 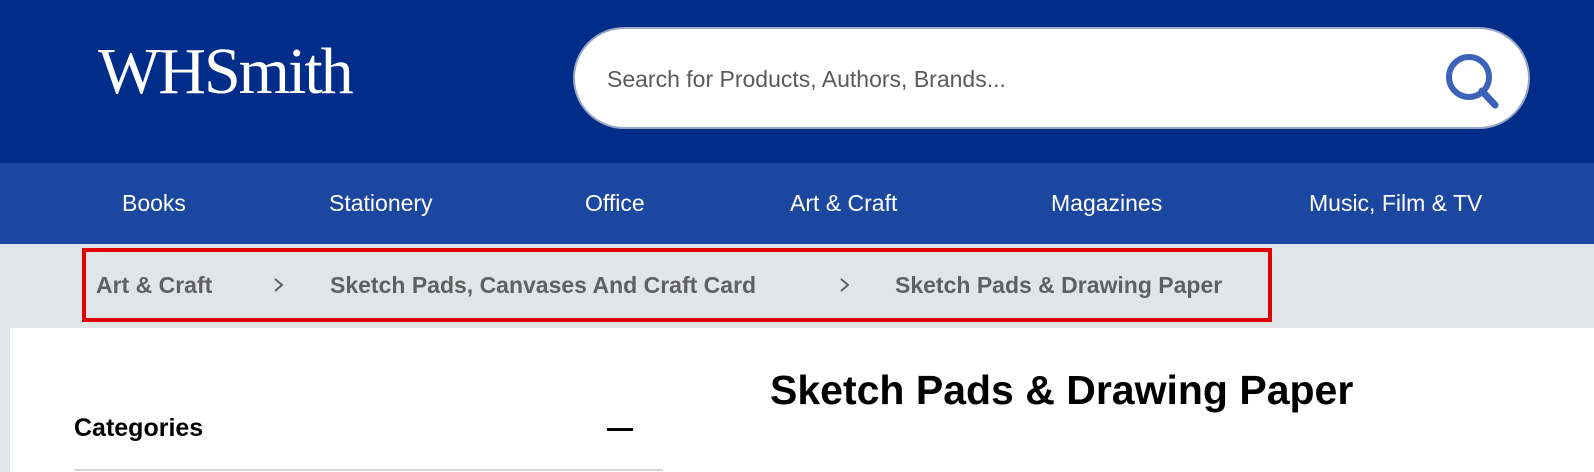 What do you see at coordinates (226, 72) in the screenshot?
I see `whsmith-logo: WHSmith` at bounding box center [226, 72].